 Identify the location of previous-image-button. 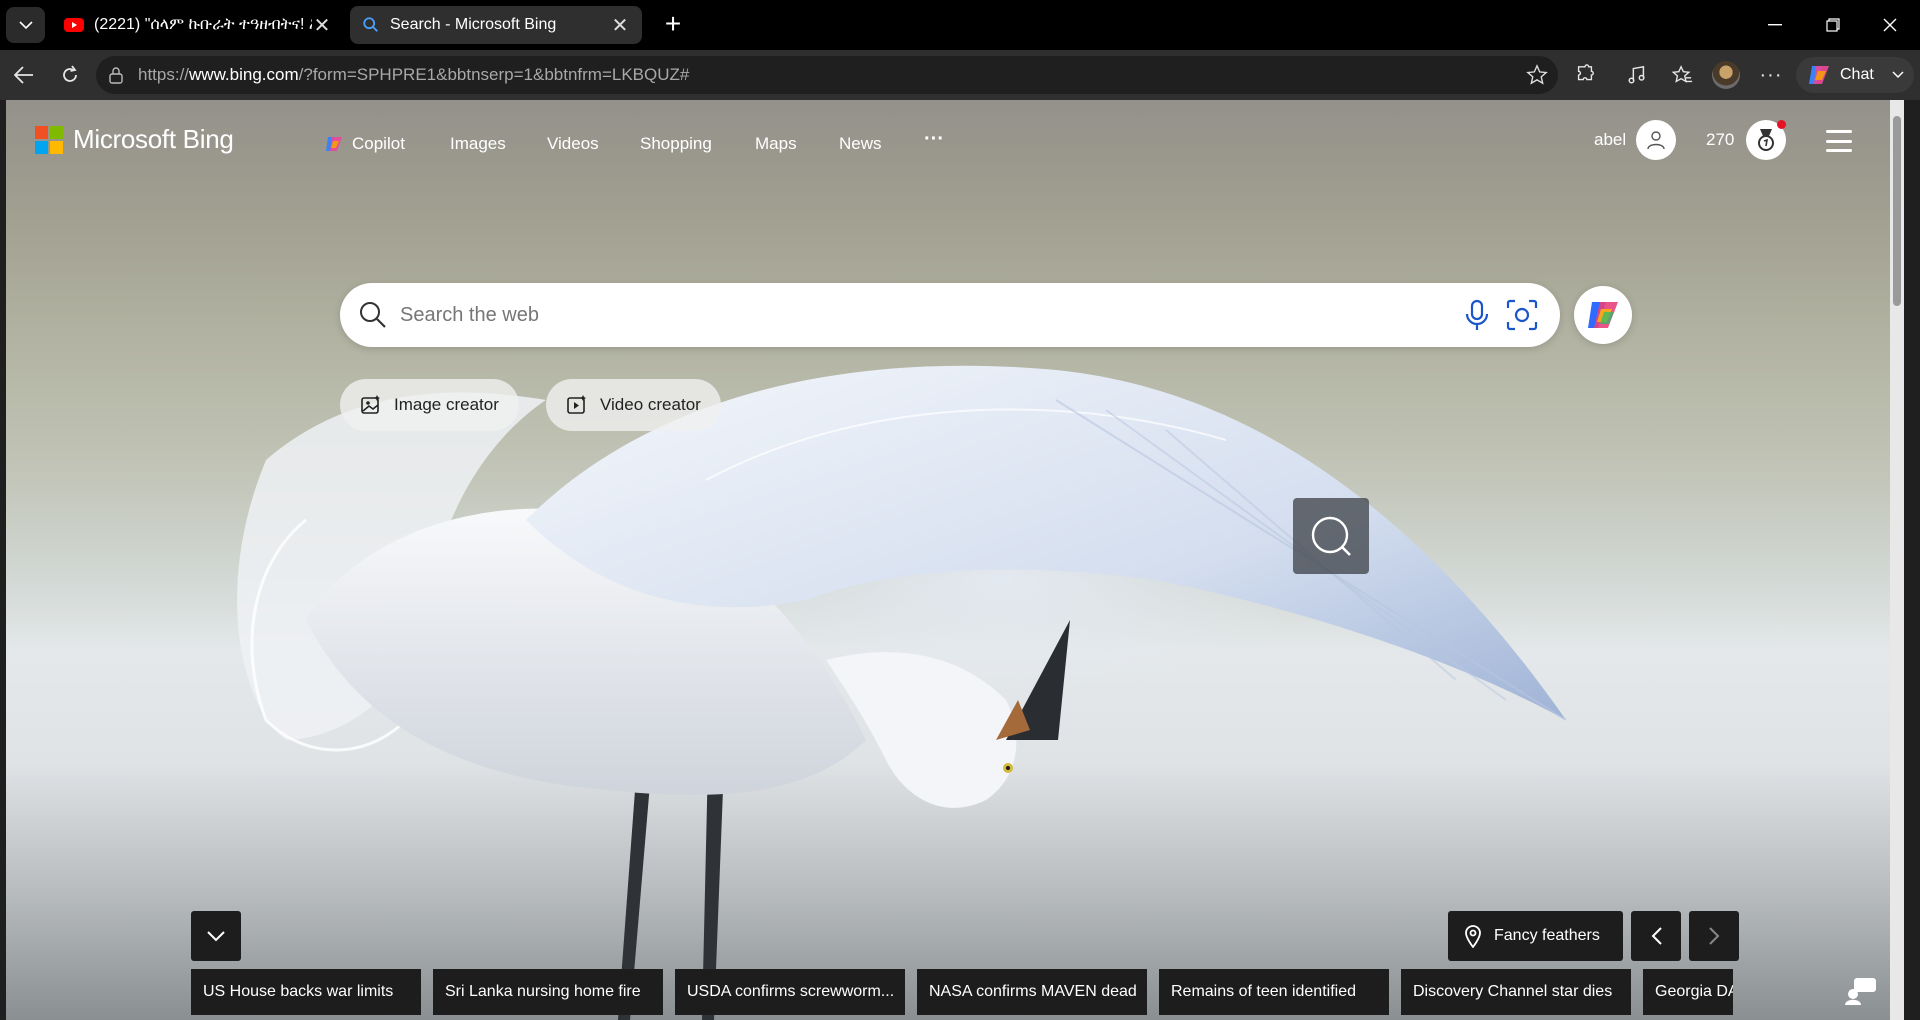
(1656, 936).